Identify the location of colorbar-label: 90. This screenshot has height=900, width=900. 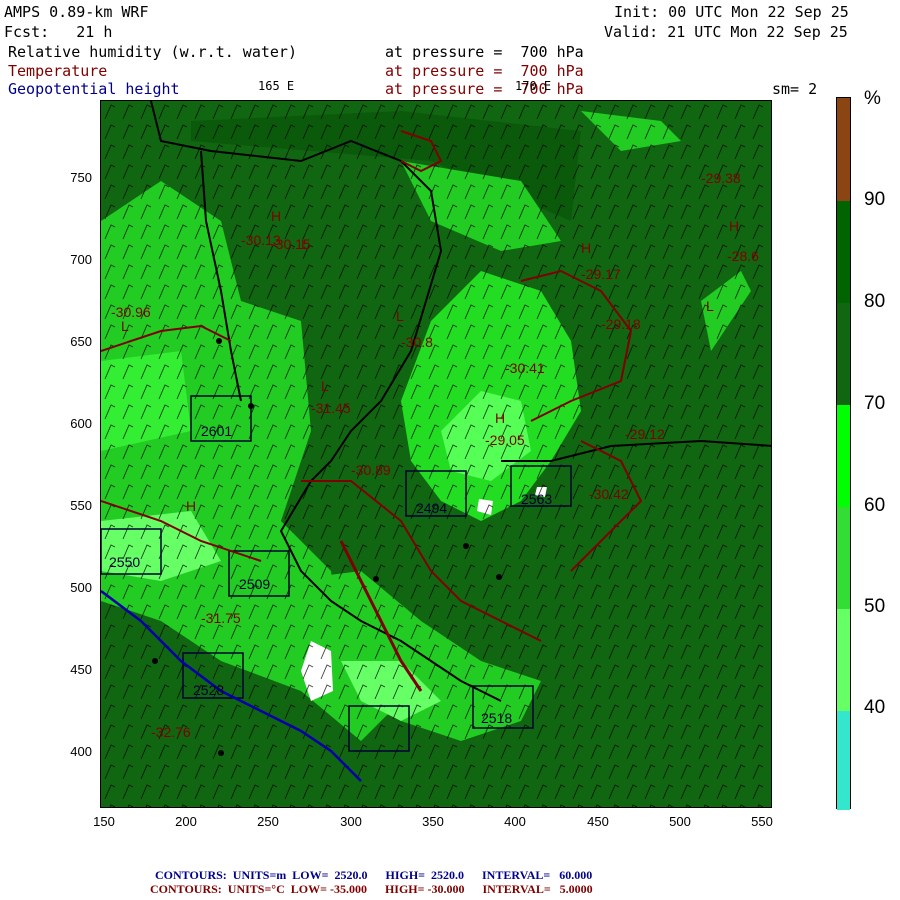
(875, 199).